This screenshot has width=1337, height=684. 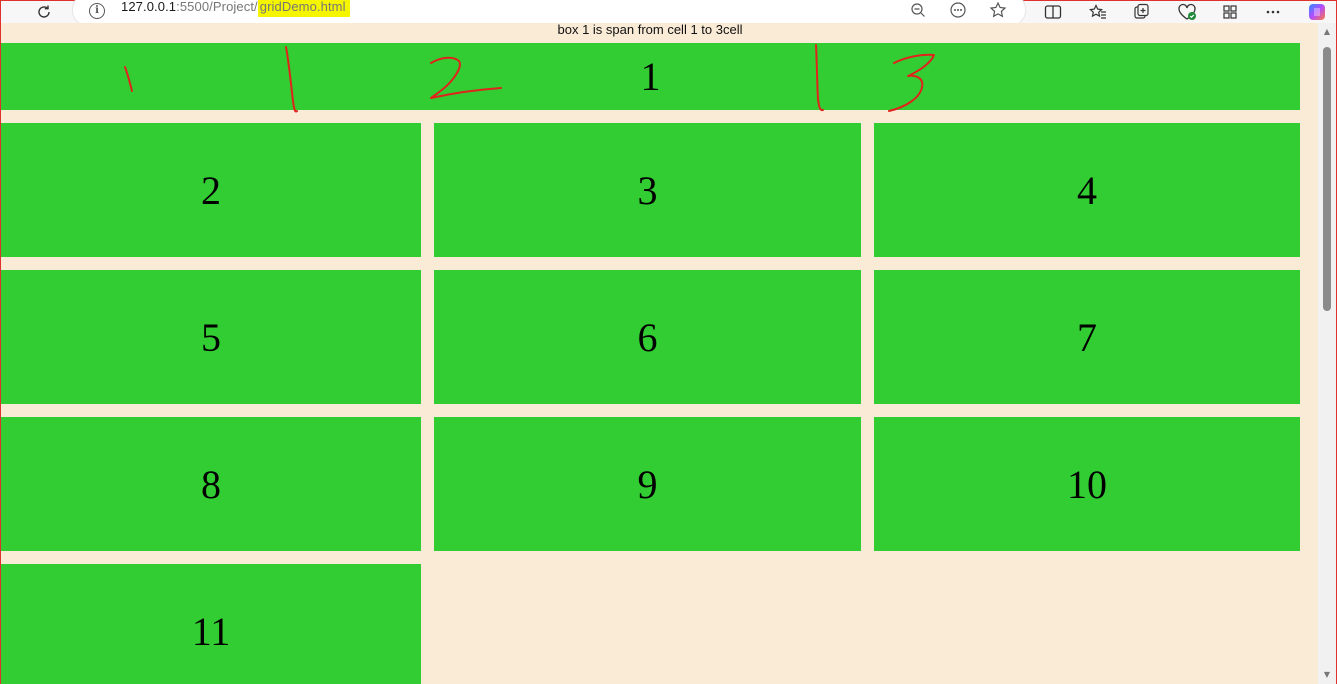 What do you see at coordinates (918, 10) in the screenshot?
I see `zoom-out-icon` at bounding box center [918, 10].